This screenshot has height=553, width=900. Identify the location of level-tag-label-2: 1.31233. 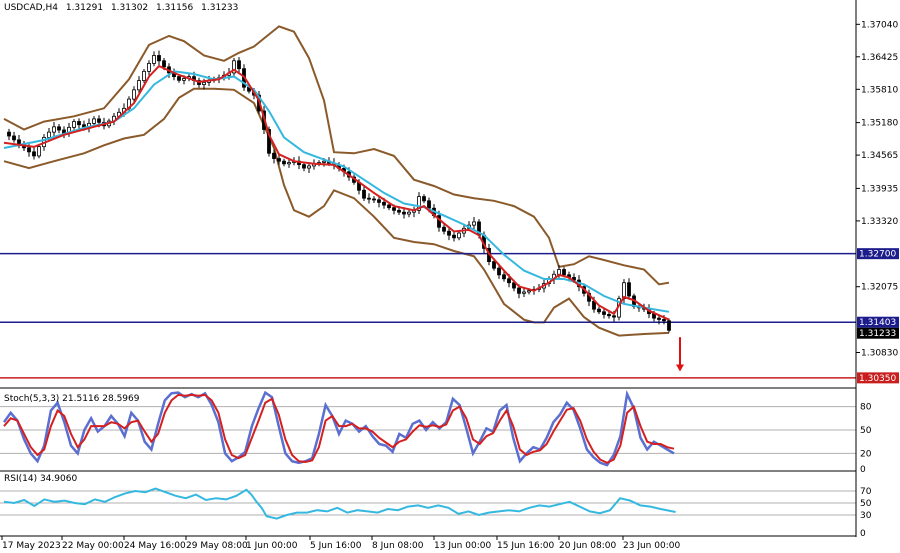
(877, 334).